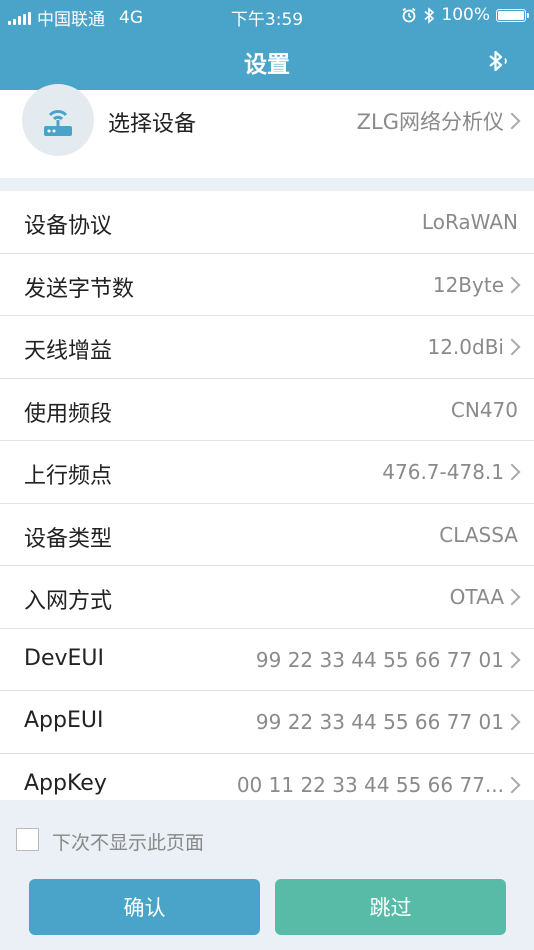 The height and width of the screenshot is (950, 534). I want to click on settings-row-label: AppEUI, so click(64, 720).